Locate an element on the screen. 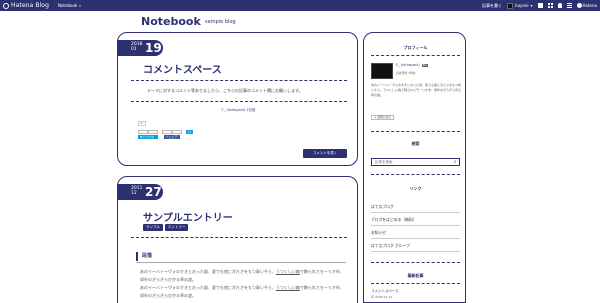  date-year-month: 2038 01 is located at coordinates (136, 47).